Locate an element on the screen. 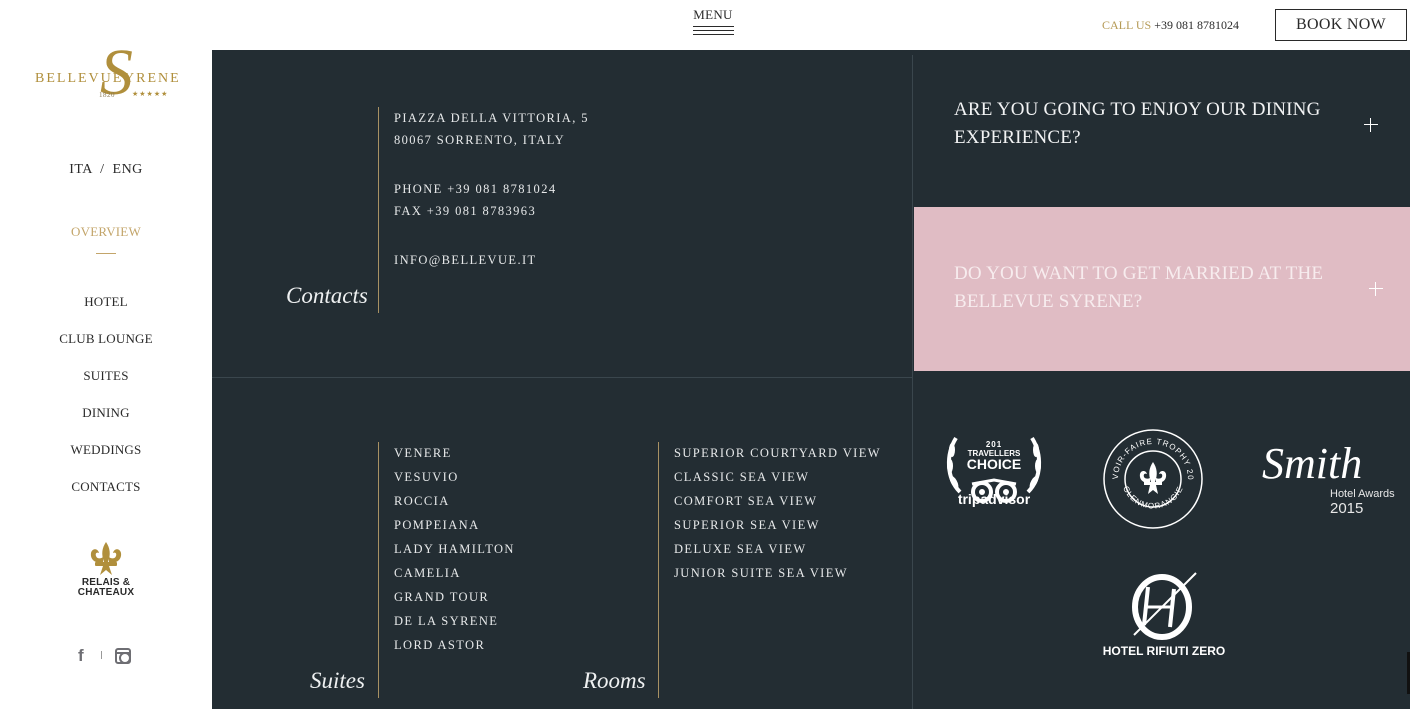  social-links: f is located at coordinates (106, 656).